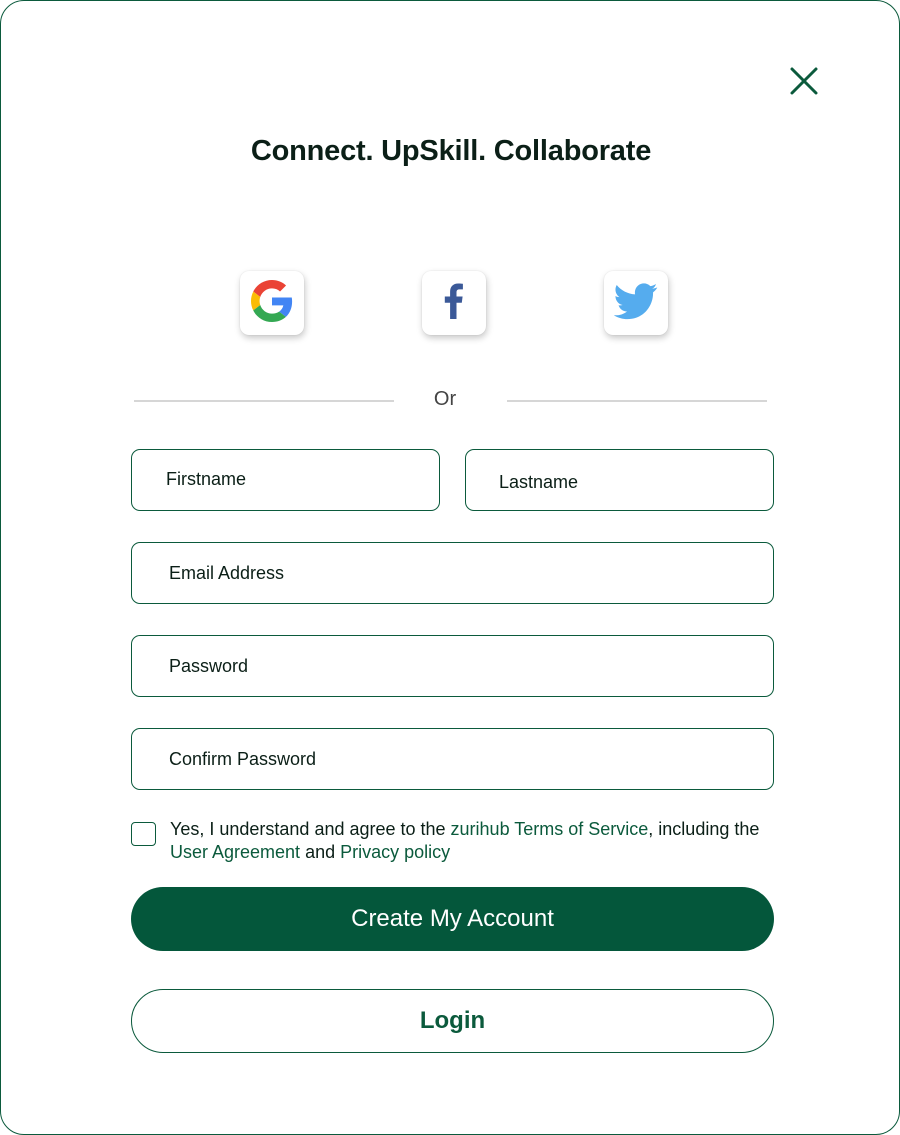 This screenshot has height=1135, width=900. What do you see at coordinates (471, 666) in the screenshot?
I see `password-input` at bounding box center [471, 666].